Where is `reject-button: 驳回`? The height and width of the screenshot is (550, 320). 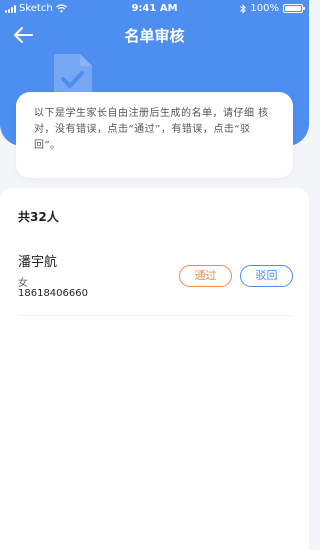
reject-button: 驳回 is located at coordinates (266, 276).